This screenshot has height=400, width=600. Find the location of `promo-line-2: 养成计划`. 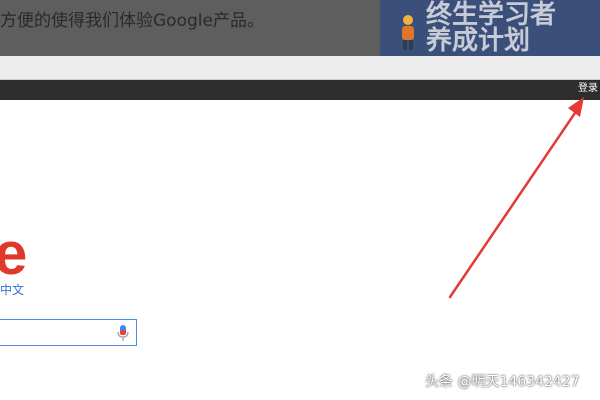

promo-line-2: 养成计划 is located at coordinates (478, 41).